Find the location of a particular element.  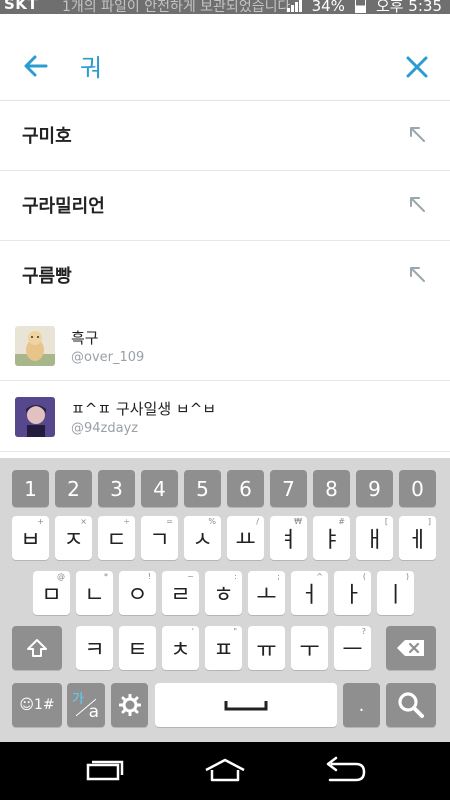

key-6: 6 is located at coordinates (245, 488).